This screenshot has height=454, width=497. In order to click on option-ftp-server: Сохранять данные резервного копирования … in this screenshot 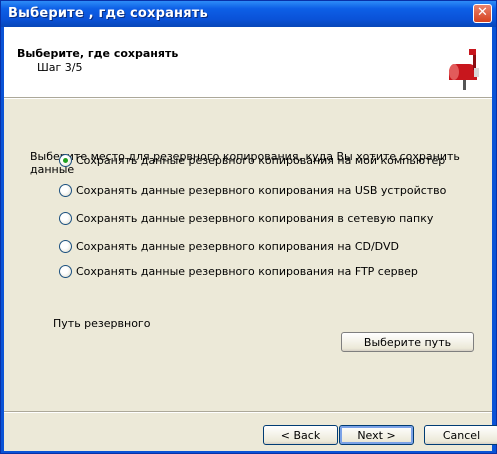, I will do `click(238, 271)`.